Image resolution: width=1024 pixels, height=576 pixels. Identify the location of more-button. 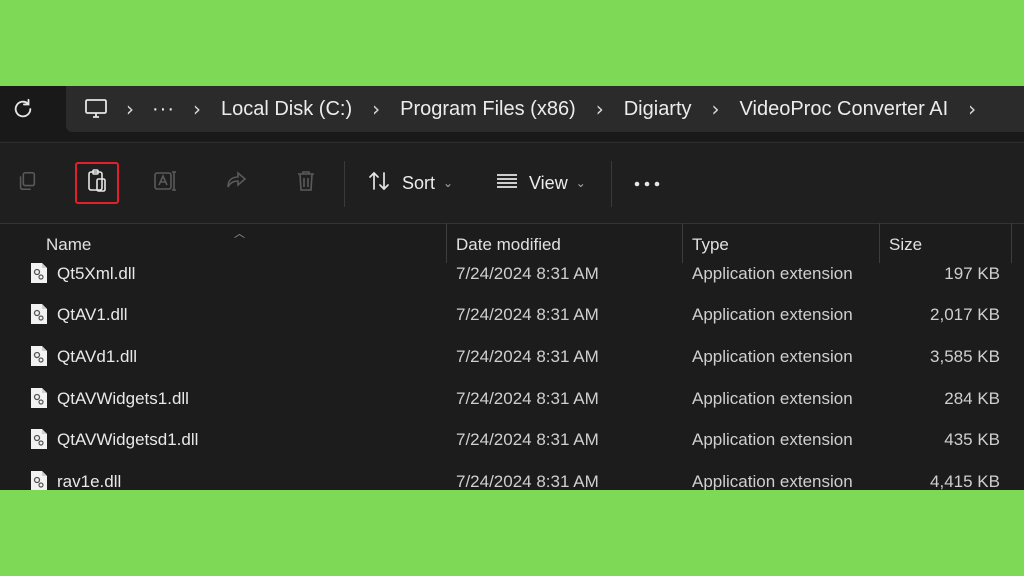
(647, 183).